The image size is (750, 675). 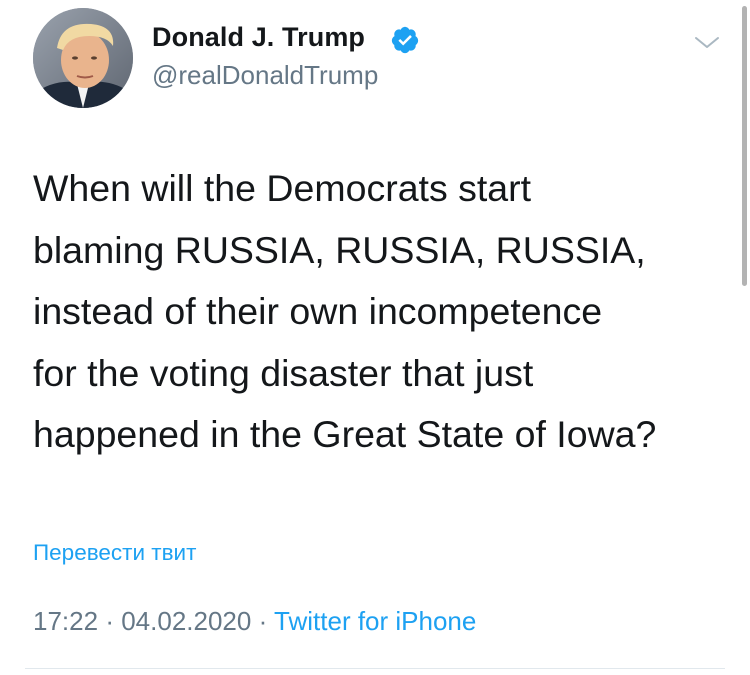 I want to click on tweet-time: 17:22, so click(x=66, y=621).